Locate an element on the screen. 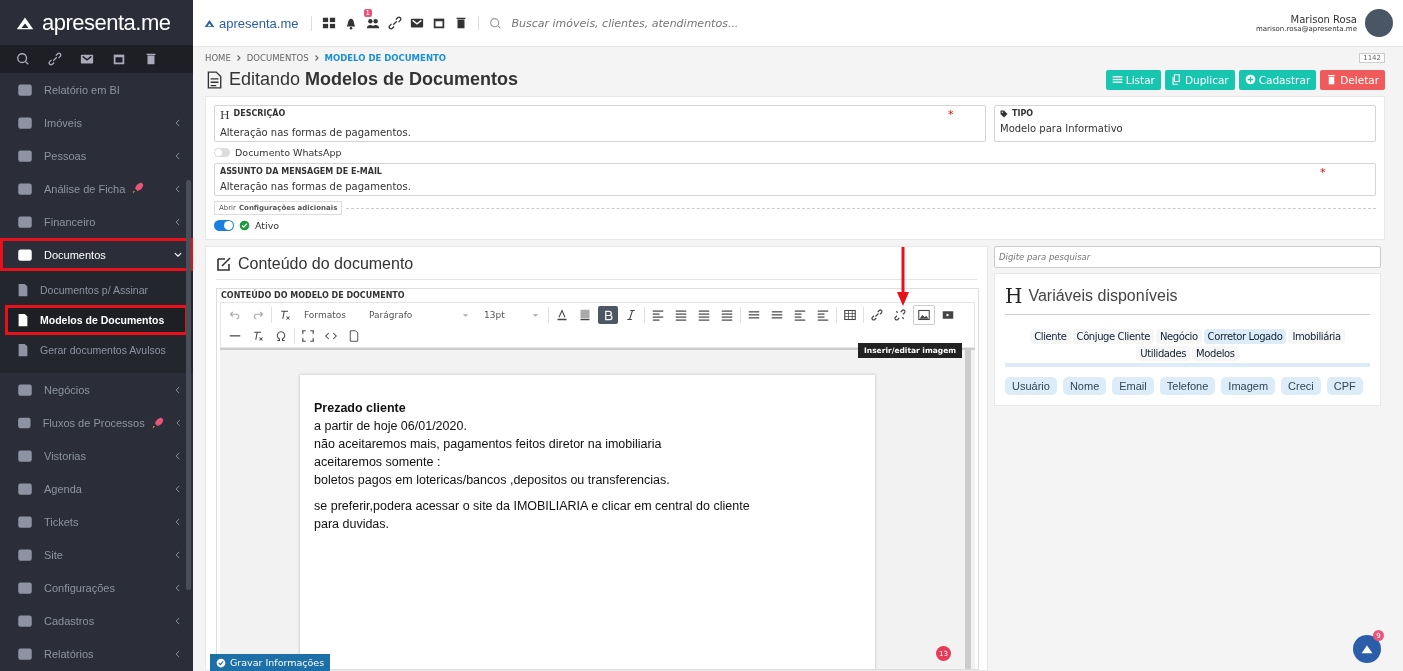  document-text: não aceitaremos mais, pagamentos feitos diretor na imobiliaria is located at coordinates (488, 444).